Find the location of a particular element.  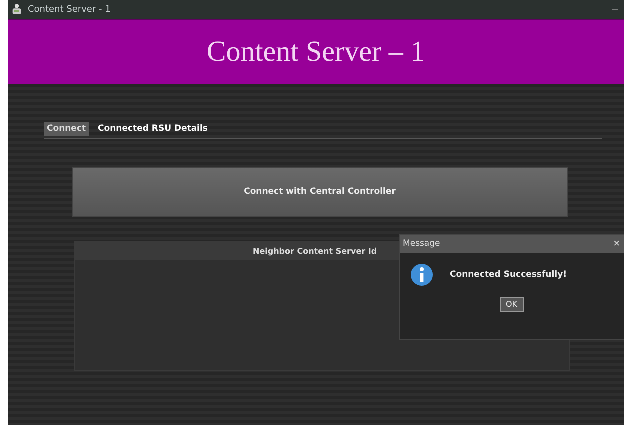

ok-button: OK is located at coordinates (512, 304).